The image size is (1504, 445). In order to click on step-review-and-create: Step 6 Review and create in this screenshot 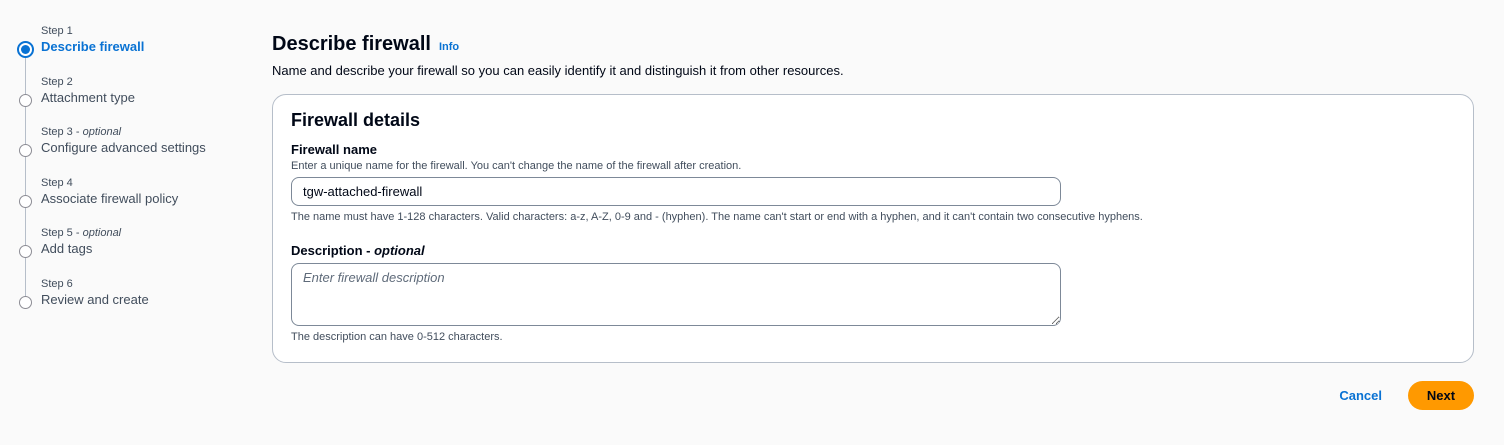, I will do `click(131, 300)`.